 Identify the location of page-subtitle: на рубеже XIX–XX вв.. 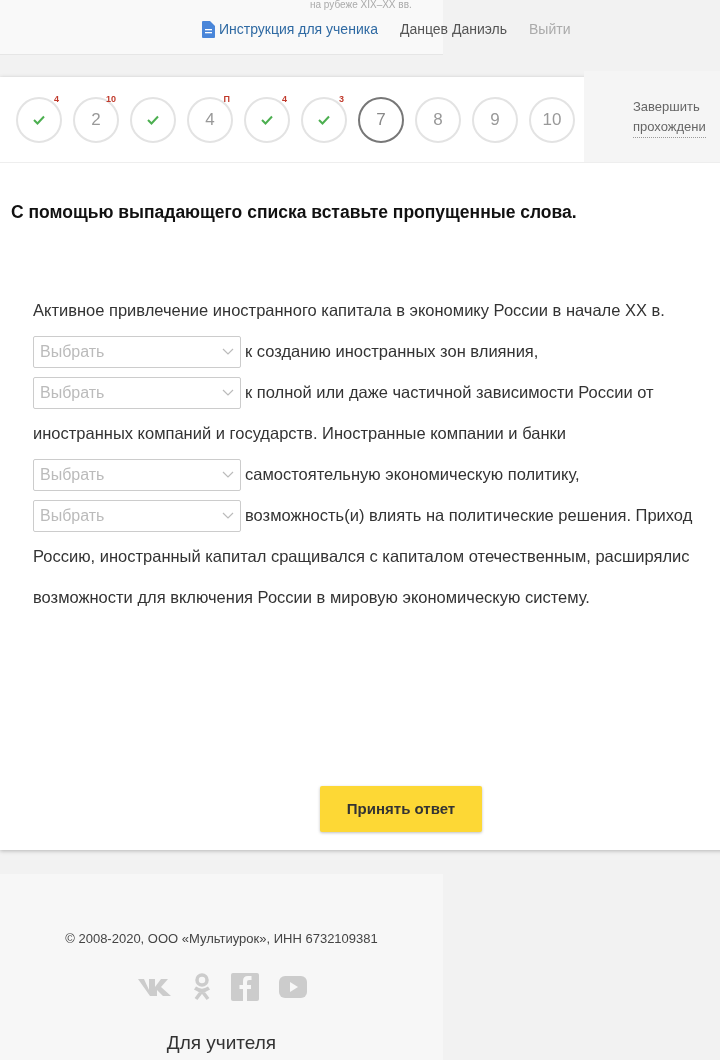
(361, 5).